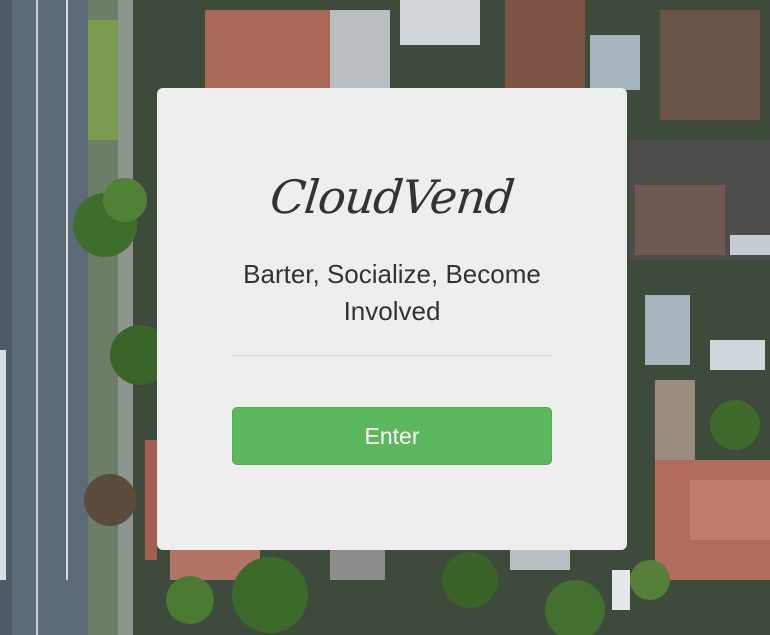  I want to click on tagline-text: Barter, Socialize, Become Involved, so click(392, 292).